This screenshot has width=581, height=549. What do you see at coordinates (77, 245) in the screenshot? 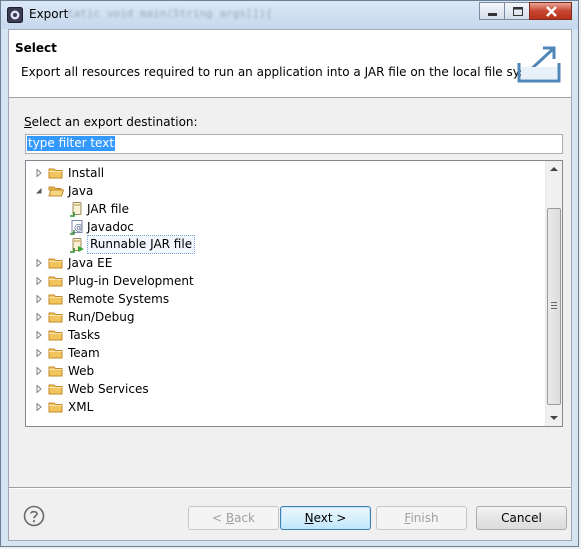
I see `runnable-jar-icon` at bounding box center [77, 245].